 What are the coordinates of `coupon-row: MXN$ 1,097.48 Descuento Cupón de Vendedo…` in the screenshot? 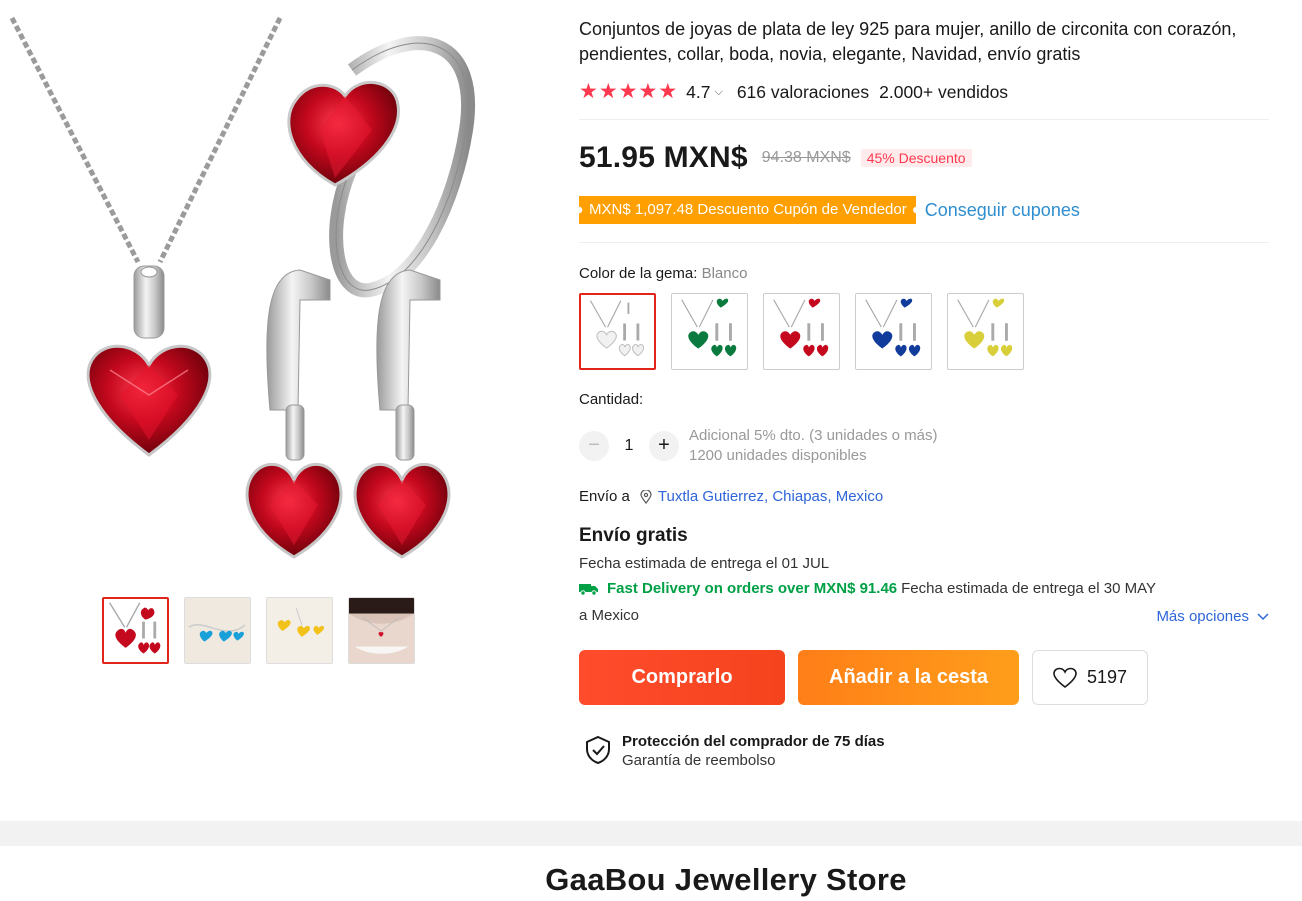 It's located at (829, 210).